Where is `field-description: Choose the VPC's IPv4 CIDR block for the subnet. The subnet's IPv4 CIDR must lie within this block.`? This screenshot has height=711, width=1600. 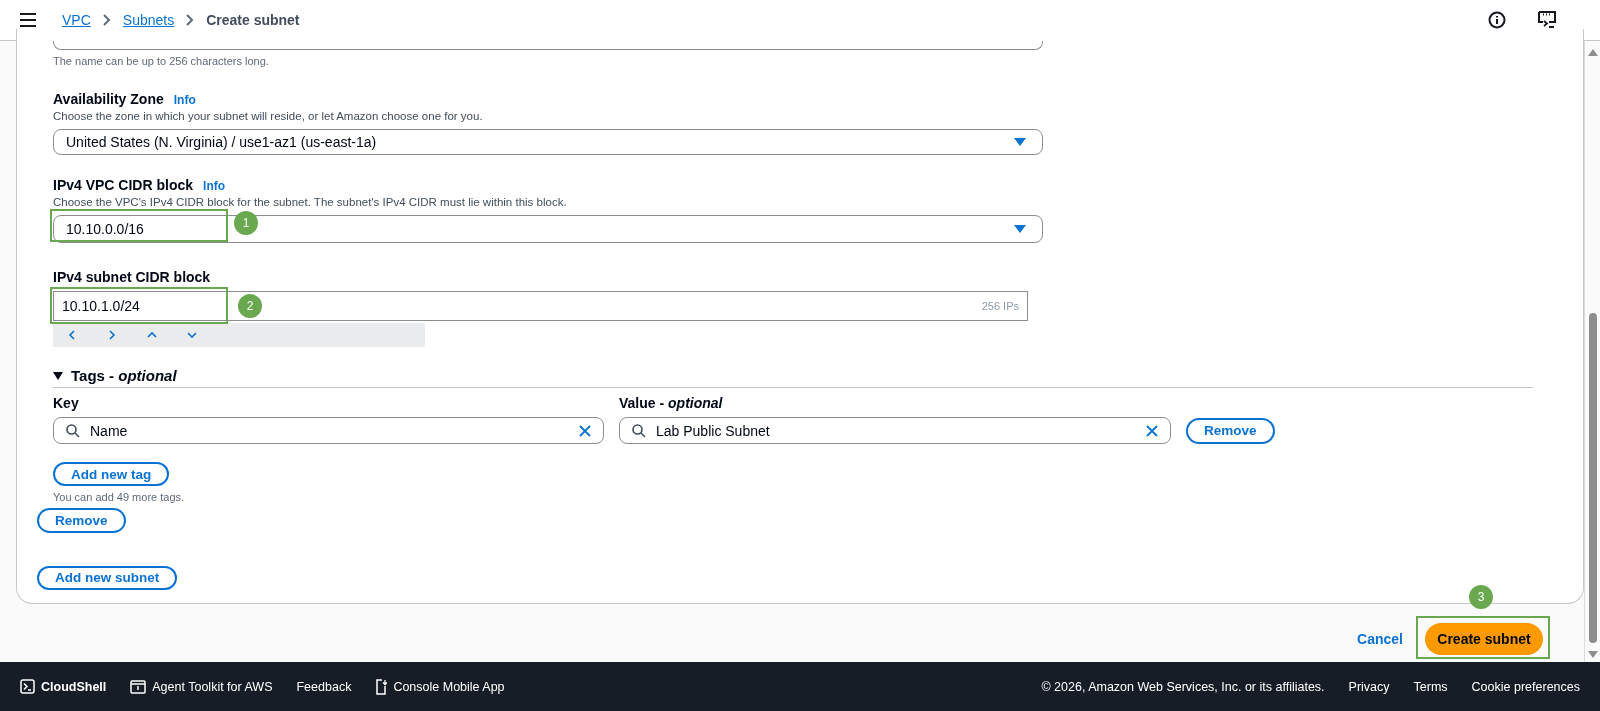
field-description: Choose the VPC's IPv4 CIDR block for the subnet. The subnet's IPv4 CIDR must lie within this block. is located at coordinates (310, 202).